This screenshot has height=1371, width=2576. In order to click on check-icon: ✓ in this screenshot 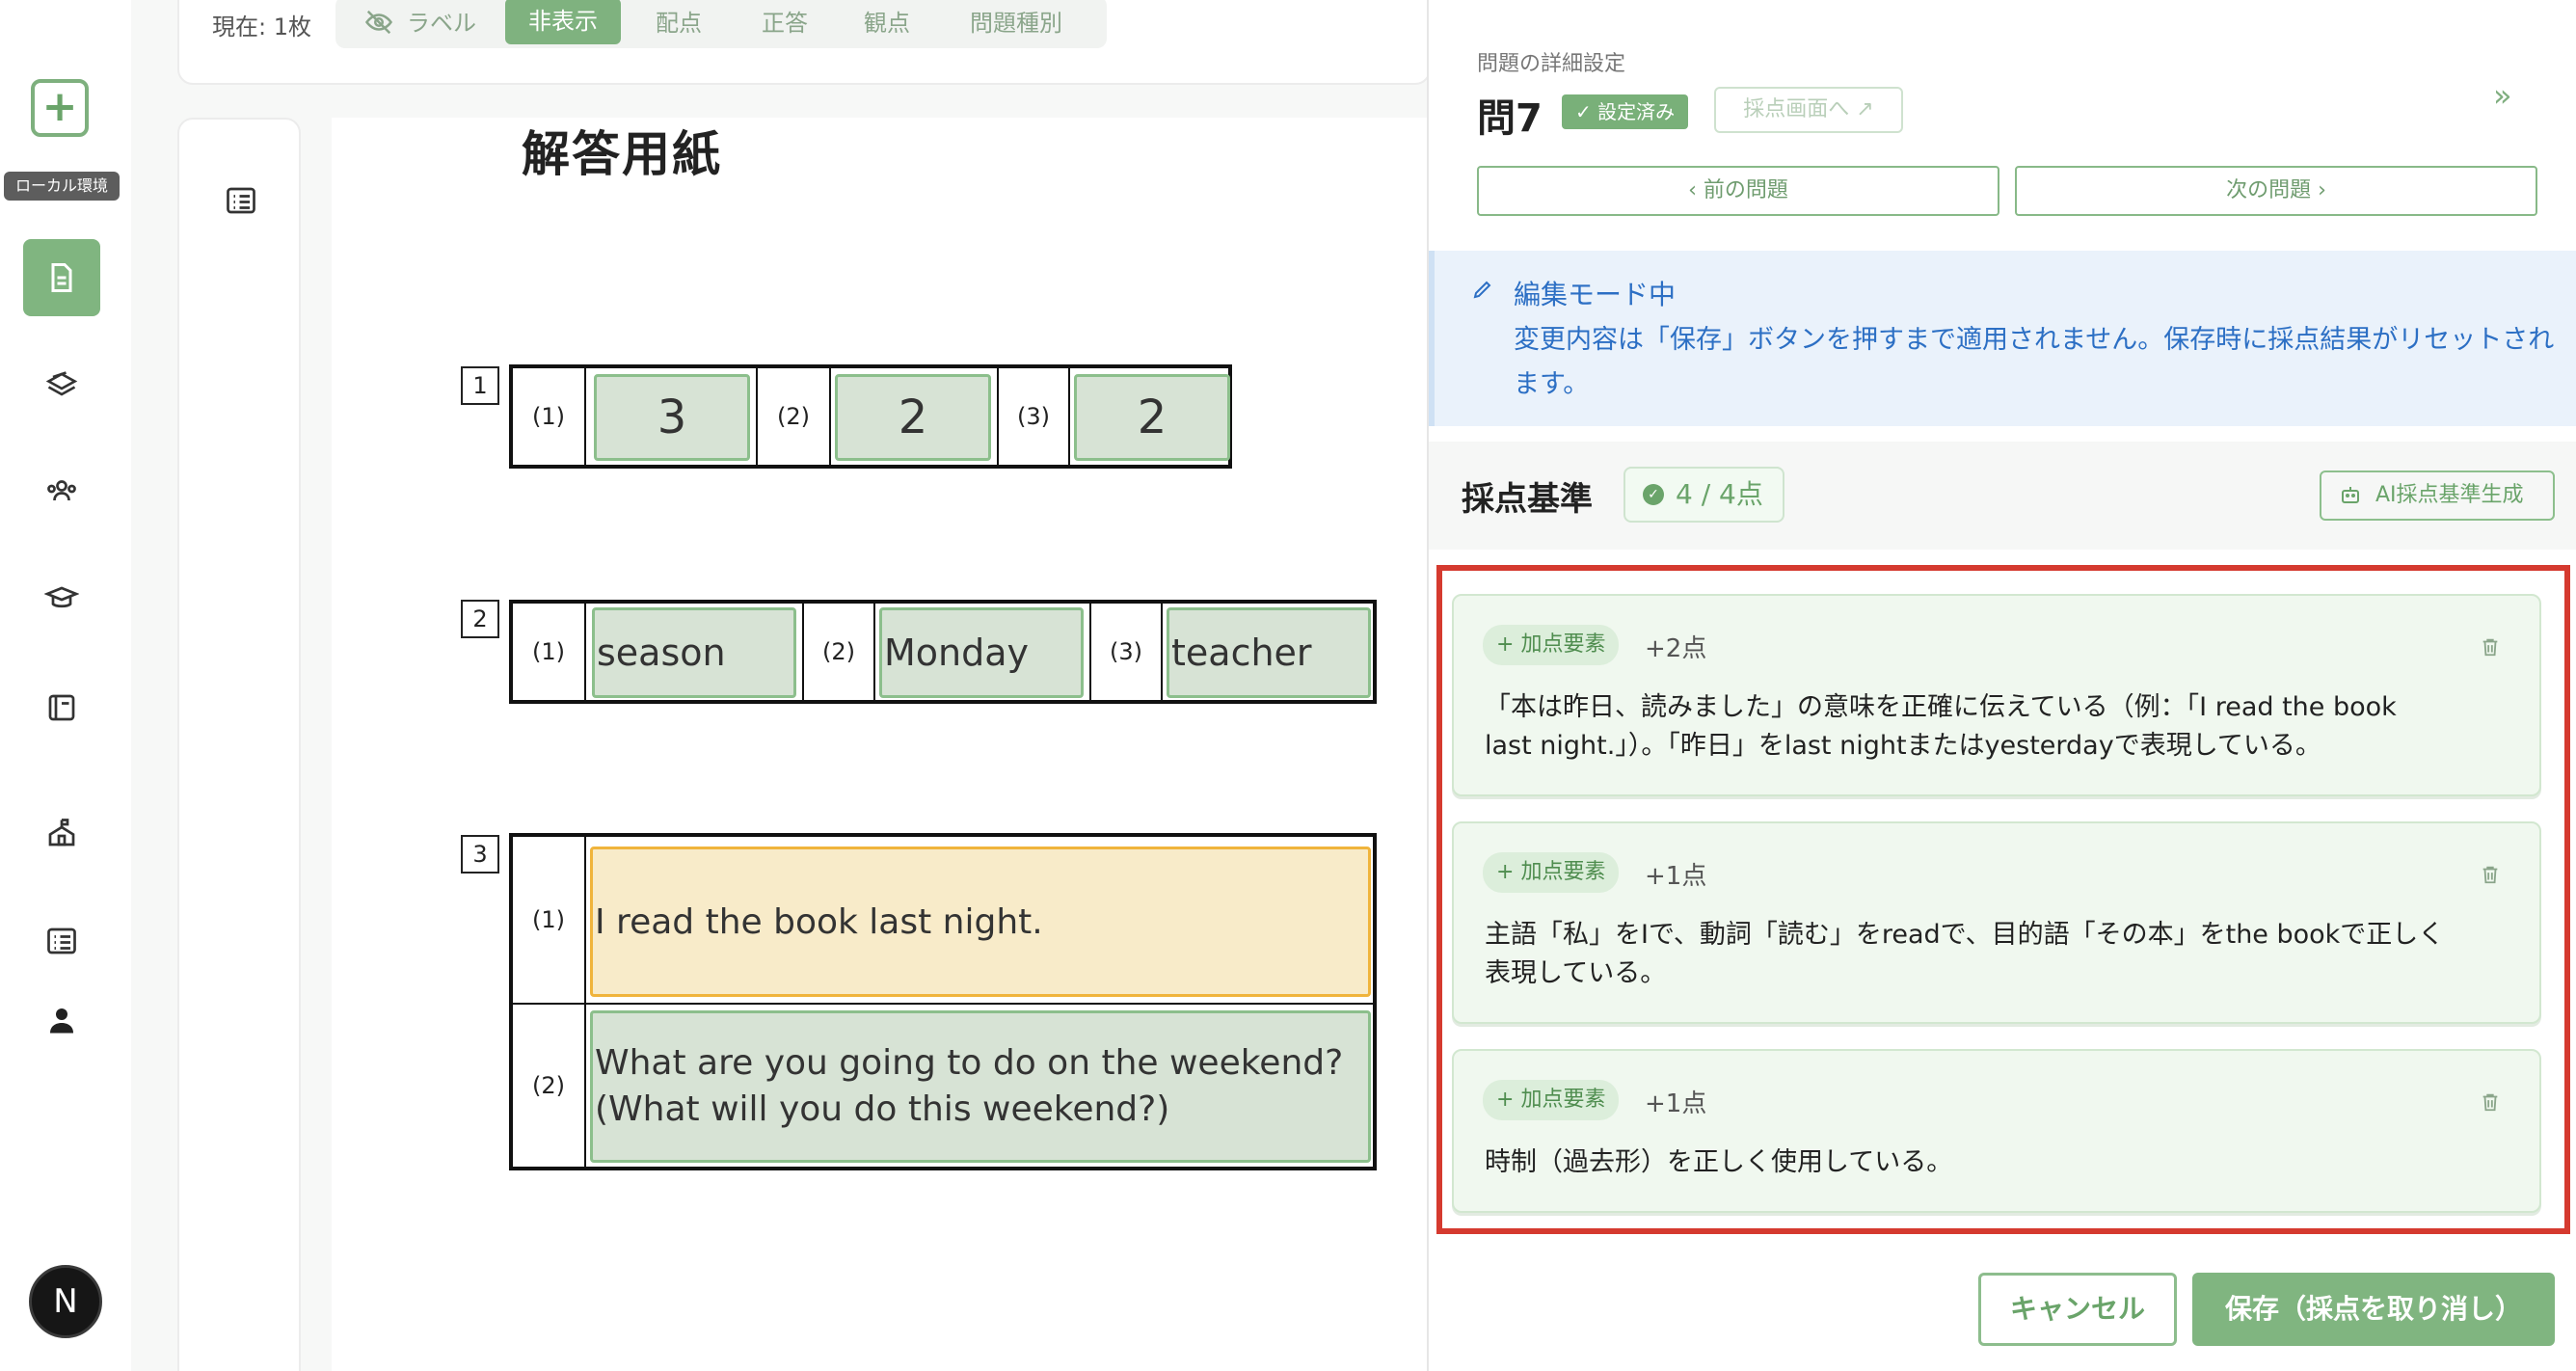, I will do `click(1587, 112)`.